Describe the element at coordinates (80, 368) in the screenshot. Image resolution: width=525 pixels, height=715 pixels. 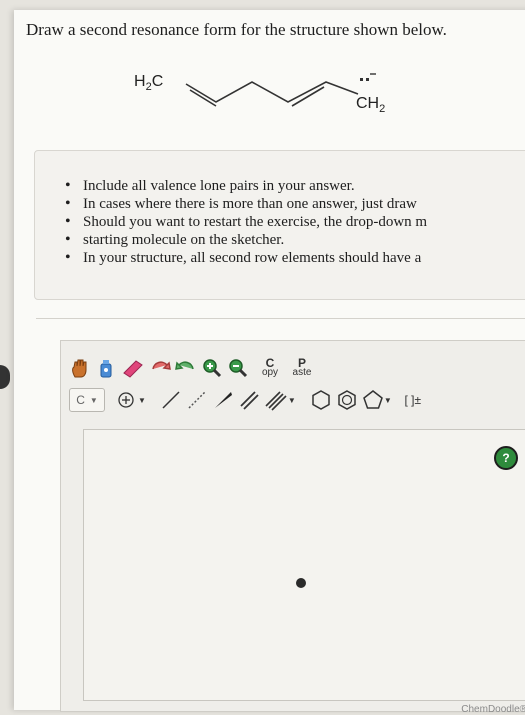
I see `pan-hand-icon` at that location.